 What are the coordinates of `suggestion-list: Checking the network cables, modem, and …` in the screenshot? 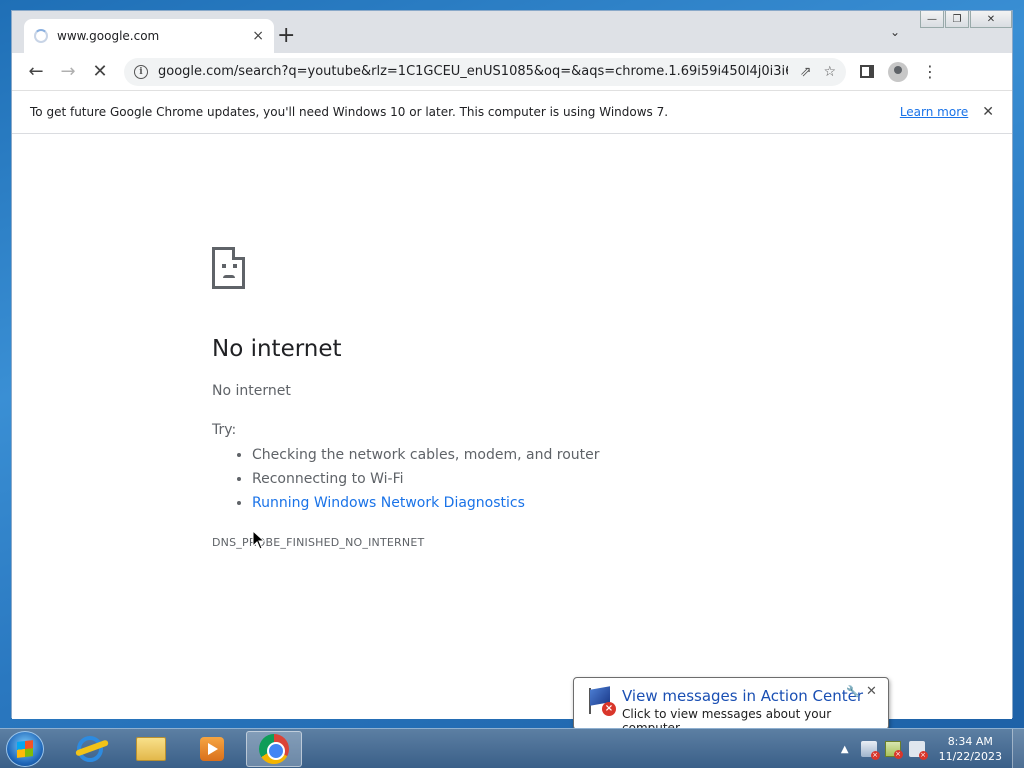 It's located at (426, 483).